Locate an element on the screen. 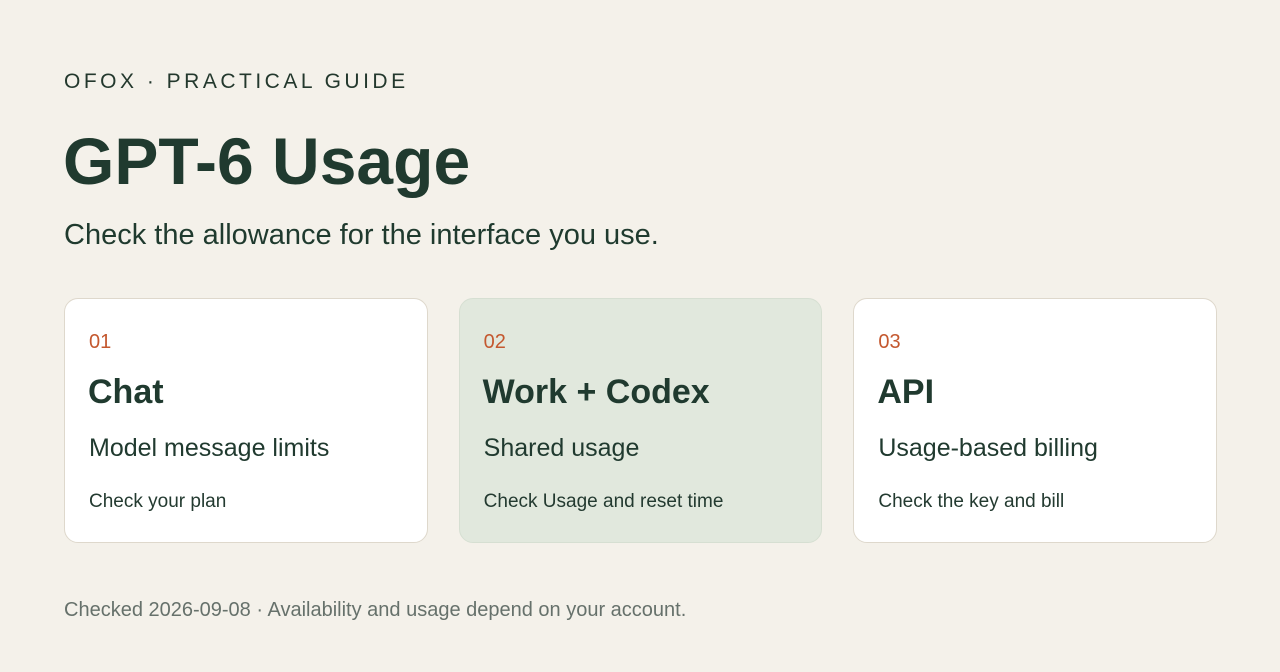 This screenshot has width=1280, height=672. chat-card-number: 01 is located at coordinates (100, 342).